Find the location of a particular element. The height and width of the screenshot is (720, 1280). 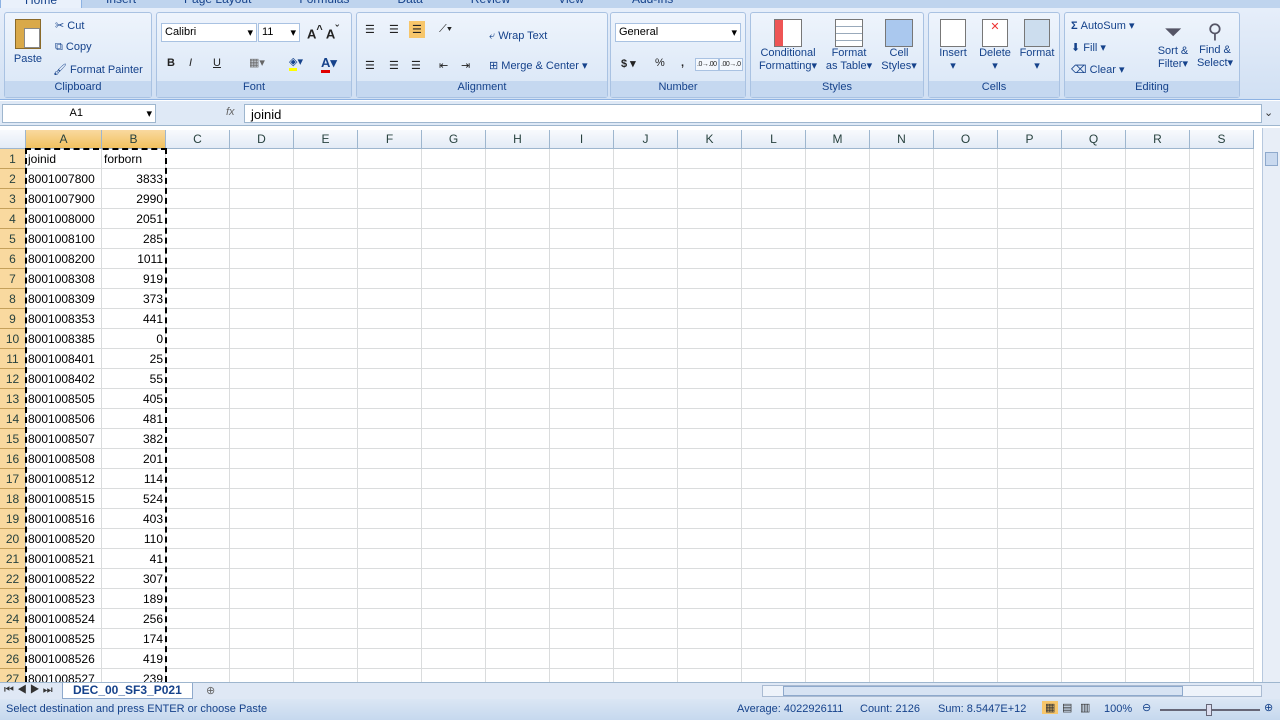

expand-formula-bar-button: ⌄ is located at coordinates (1268, 112).